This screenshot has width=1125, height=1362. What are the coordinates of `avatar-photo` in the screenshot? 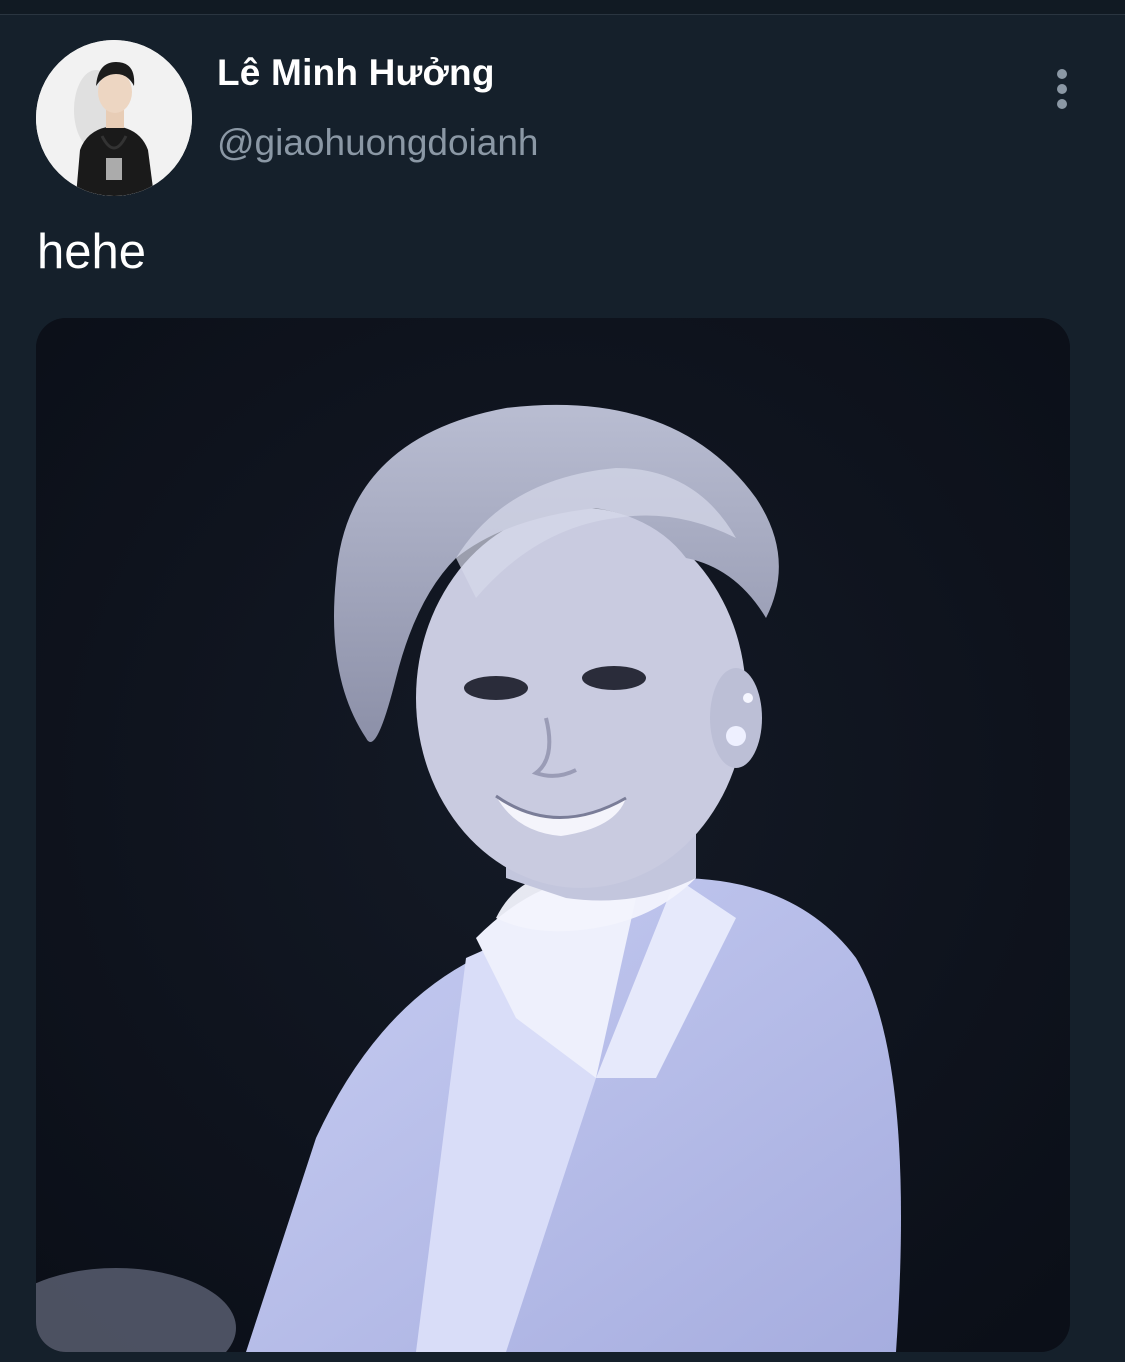 It's located at (114, 118).